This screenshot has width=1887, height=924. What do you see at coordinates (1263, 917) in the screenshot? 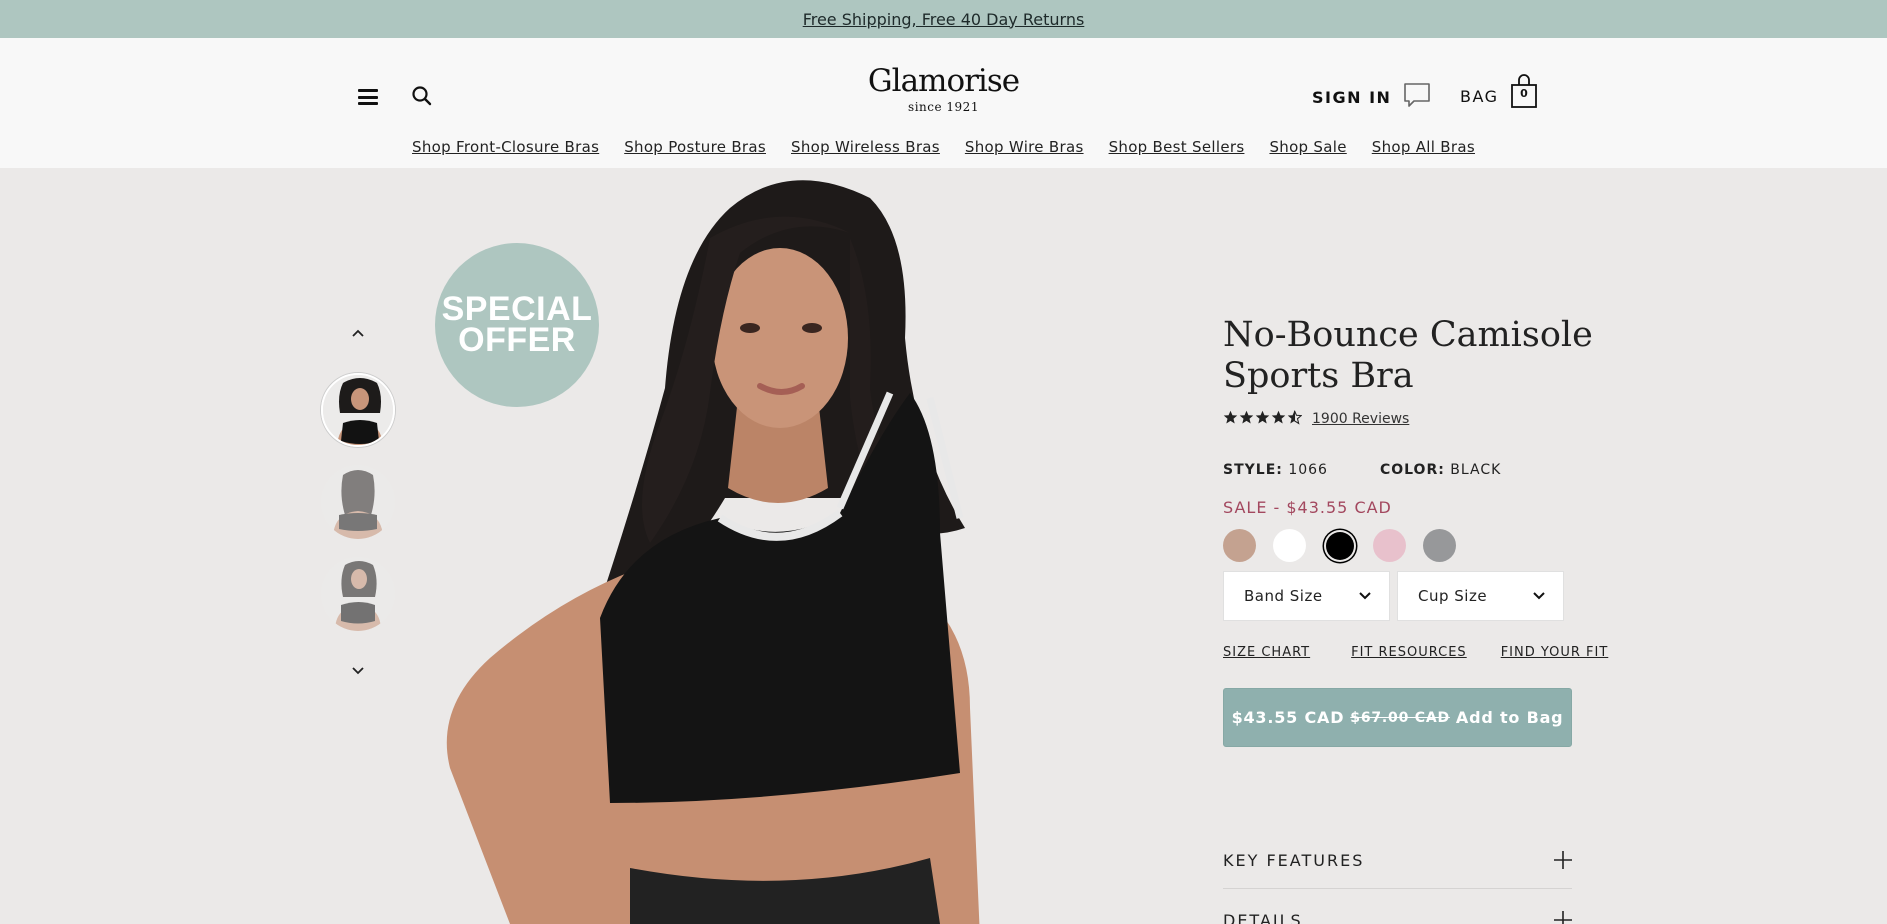
I see `details-label: DETAILS` at bounding box center [1263, 917].